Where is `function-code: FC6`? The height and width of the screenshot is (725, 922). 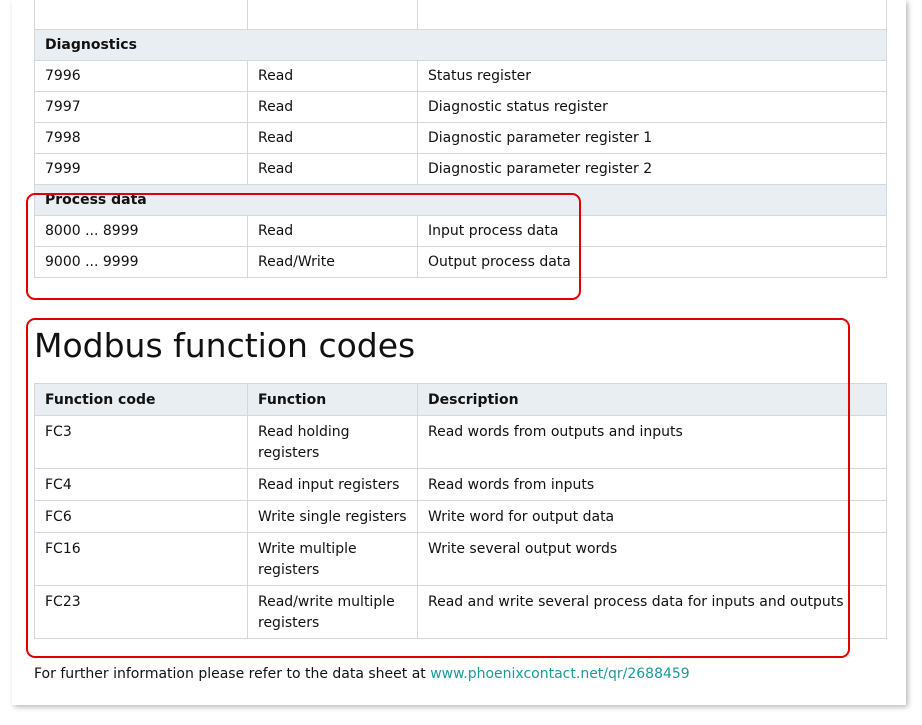 function-code: FC6 is located at coordinates (141, 516).